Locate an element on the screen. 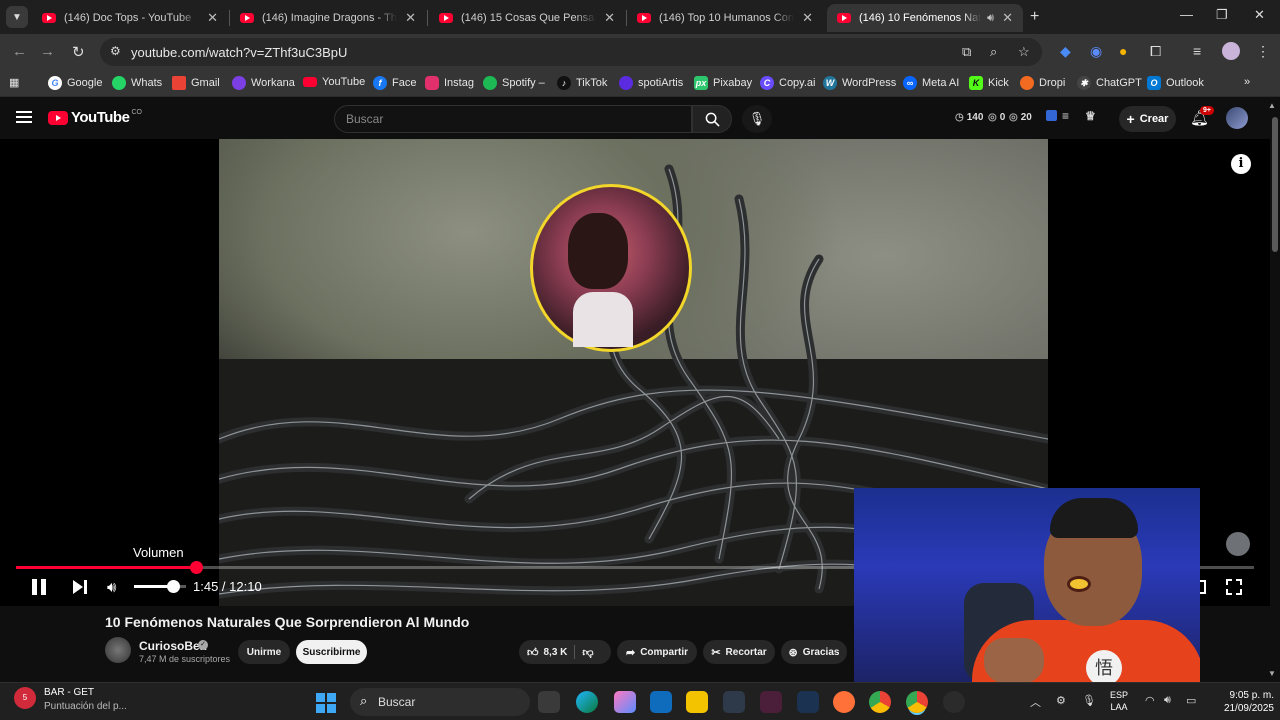 The height and width of the screenshot is (720, 1280). more-bookmarks-icon: » is located at coordinates (1247, 82).